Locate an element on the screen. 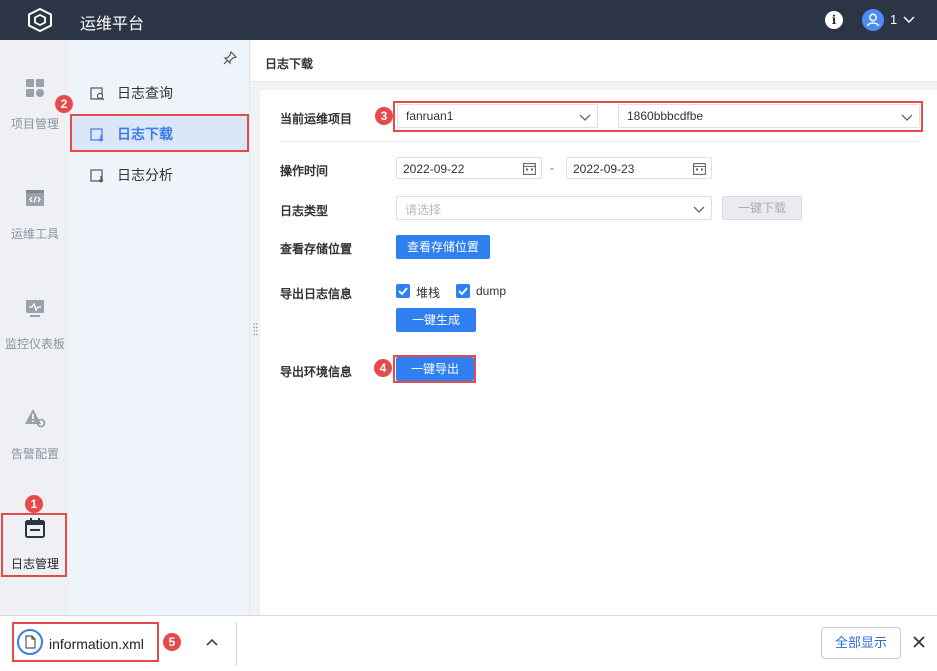 The width and height of the screenshot is (937, 671). page-title: 日志下载 is located at coordinates (289, 64).